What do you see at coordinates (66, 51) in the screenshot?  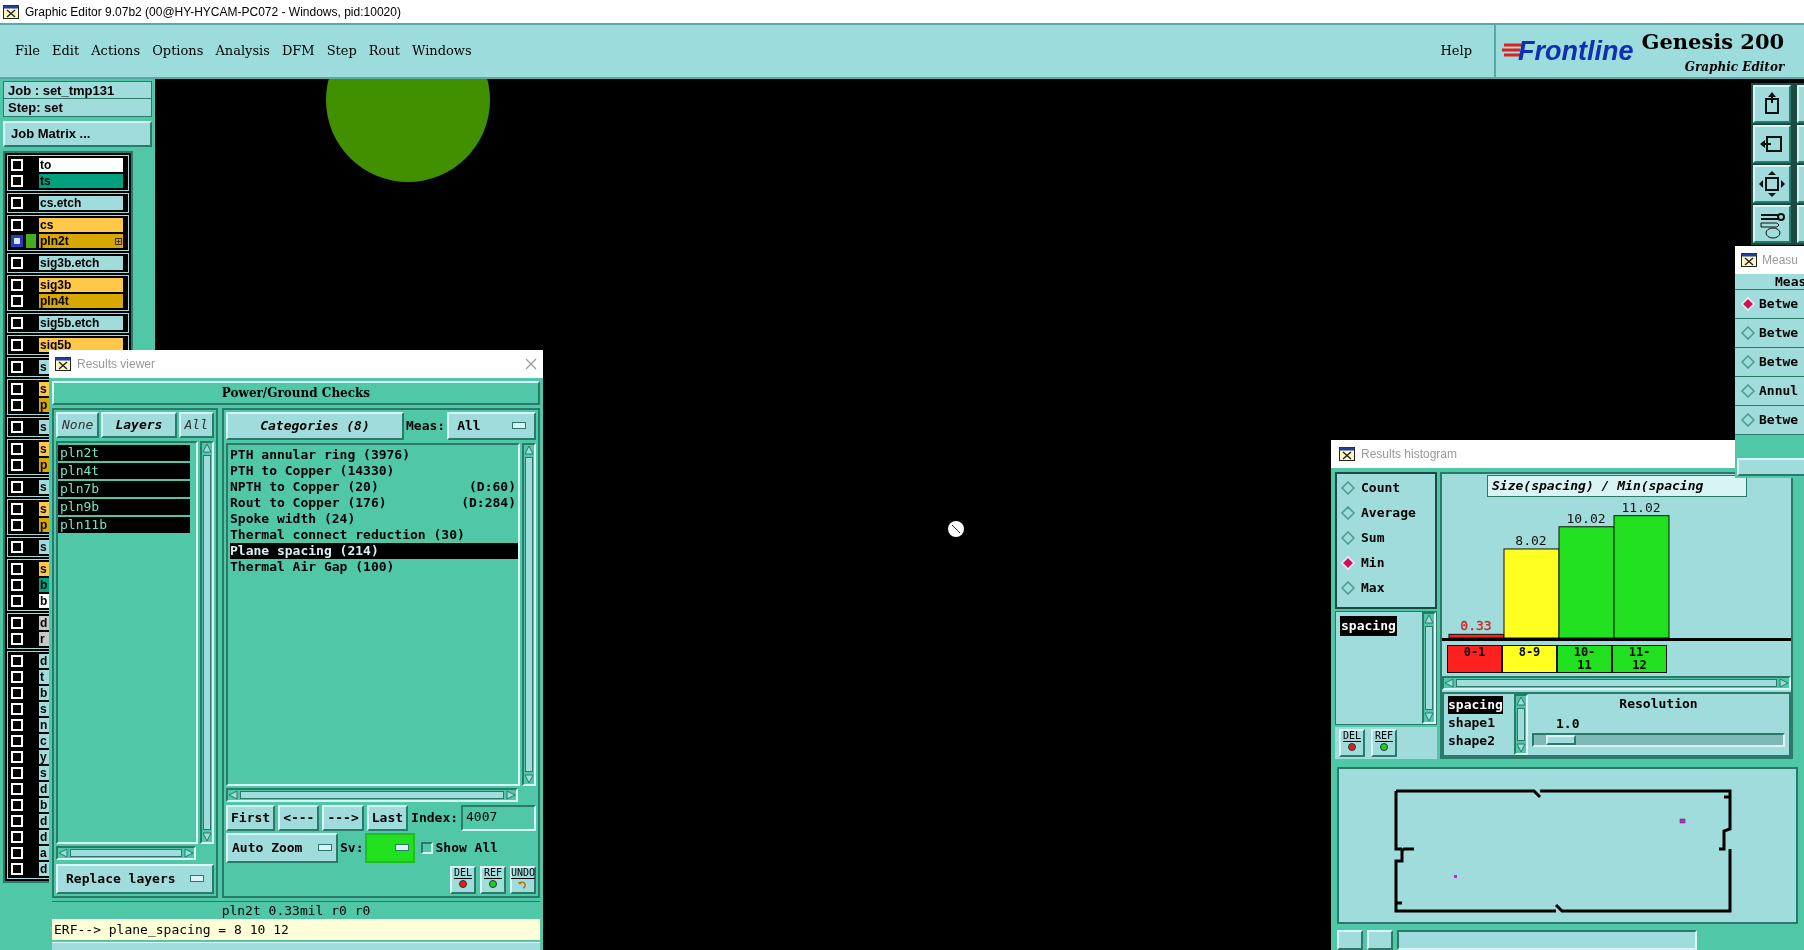 I see `menu-item: Edit` at bounding box center [66, 51].